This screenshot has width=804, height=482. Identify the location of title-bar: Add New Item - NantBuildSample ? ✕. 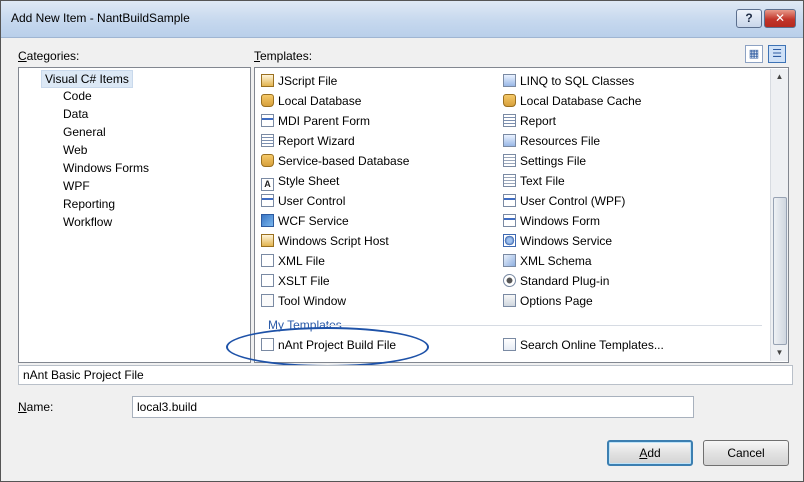
(402, 19).